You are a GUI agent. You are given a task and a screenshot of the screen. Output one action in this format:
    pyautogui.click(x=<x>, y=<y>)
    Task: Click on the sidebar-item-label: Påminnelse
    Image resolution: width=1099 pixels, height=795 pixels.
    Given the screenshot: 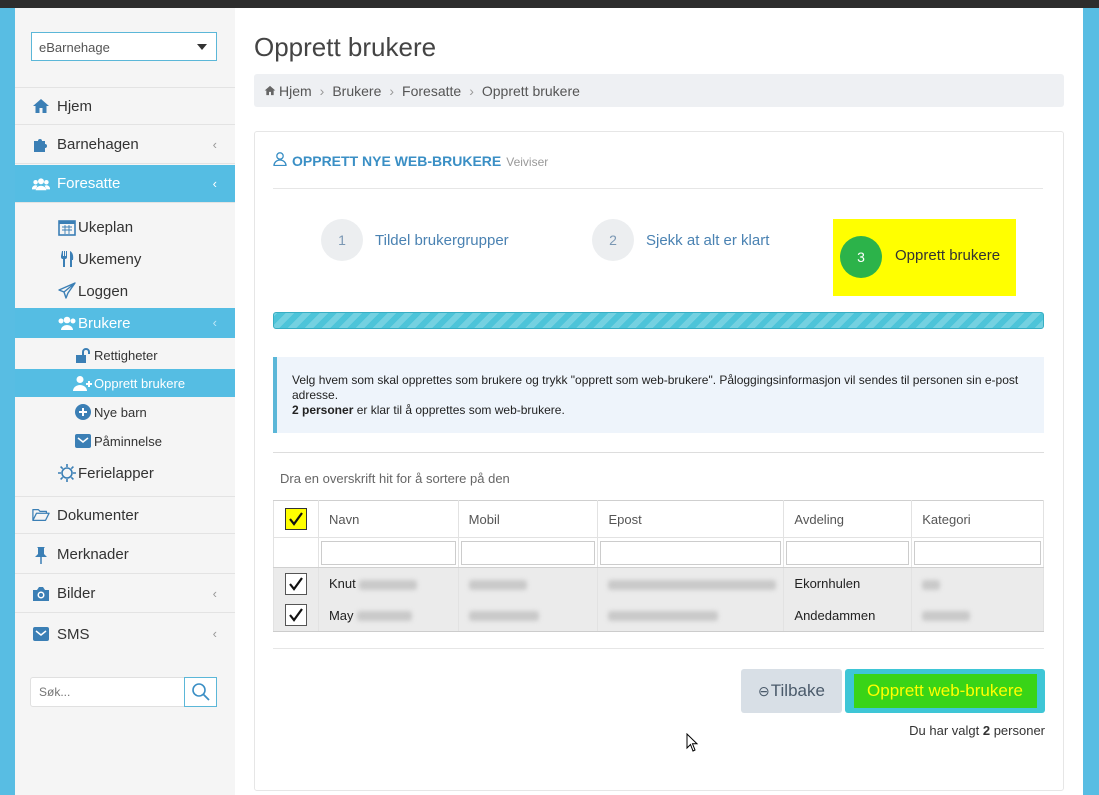 What is the action you would take?
    pyautogui.click(x=128, y=441)
    